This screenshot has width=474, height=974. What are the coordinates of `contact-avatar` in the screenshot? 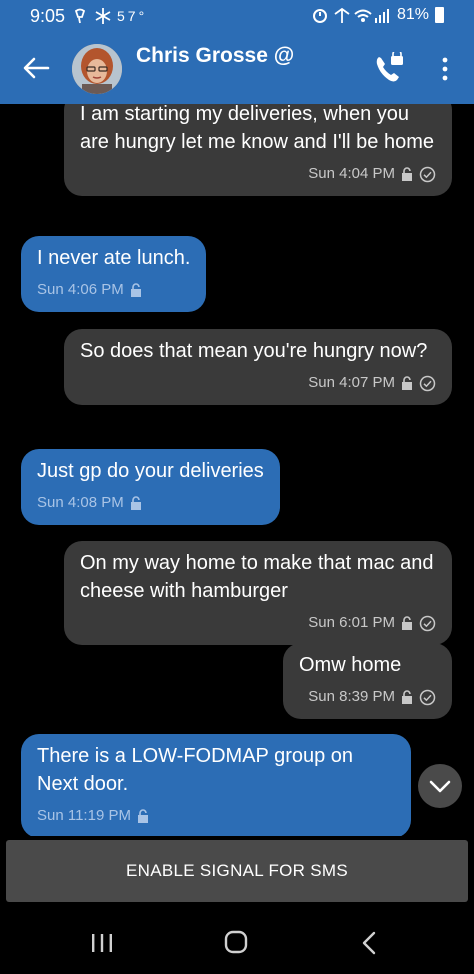 It's located at (97, 69).